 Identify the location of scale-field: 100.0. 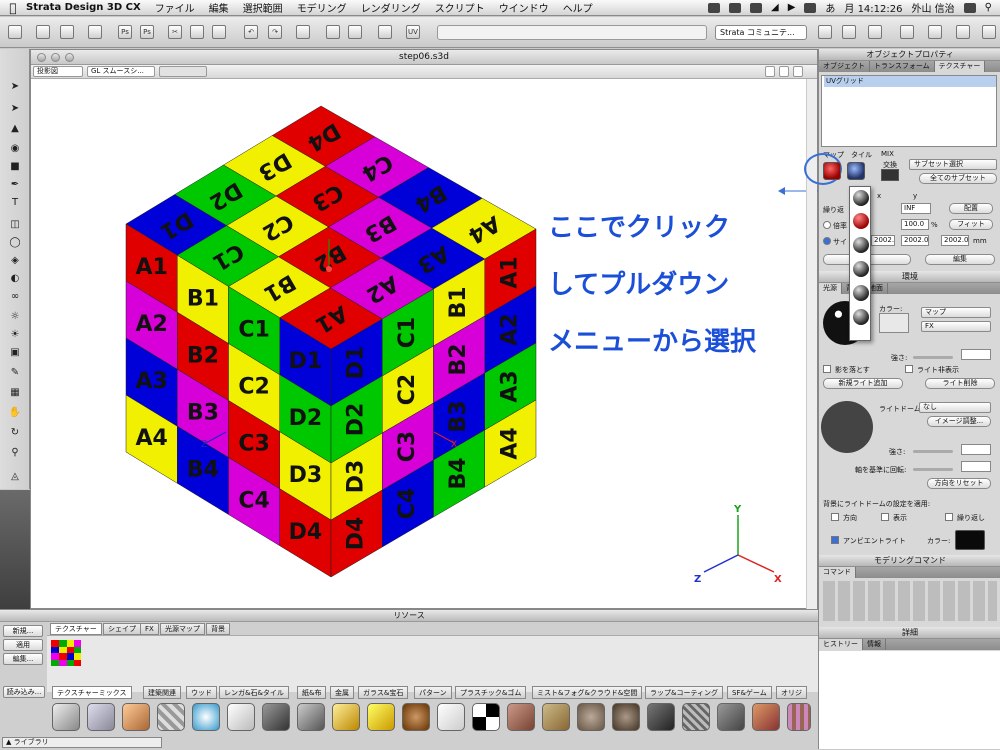
(915, 224).